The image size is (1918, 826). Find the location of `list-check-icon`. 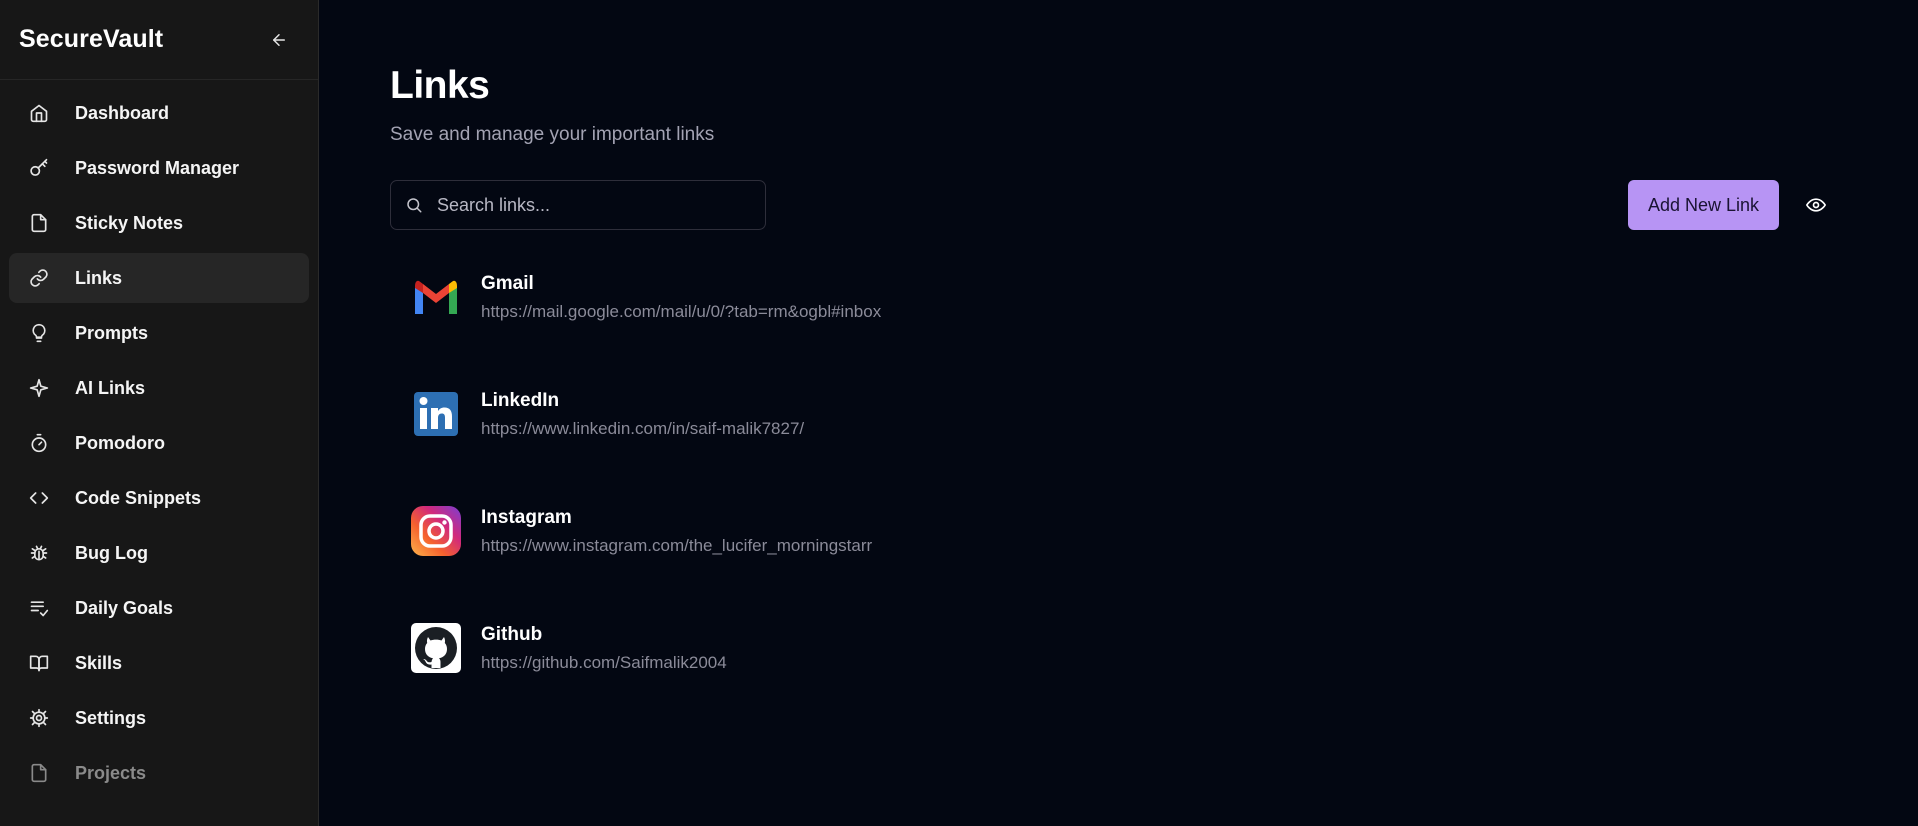

list-check-icon is located at coordinates (39, 608).